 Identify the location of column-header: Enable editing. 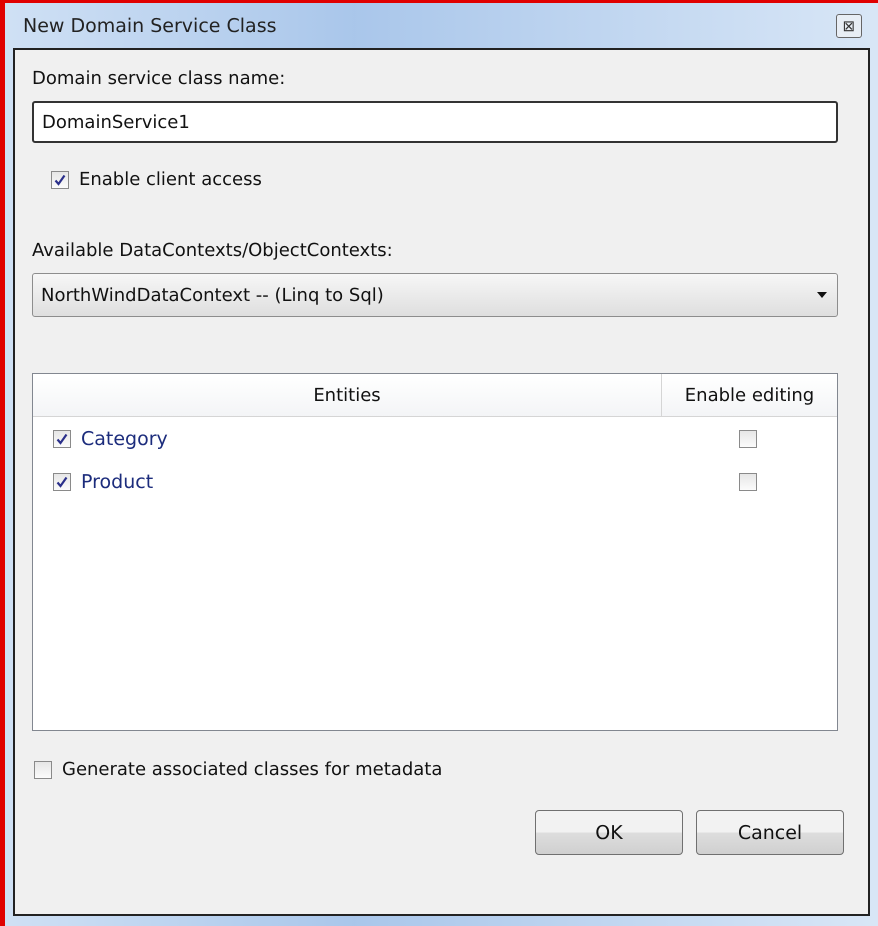
(749, 395).